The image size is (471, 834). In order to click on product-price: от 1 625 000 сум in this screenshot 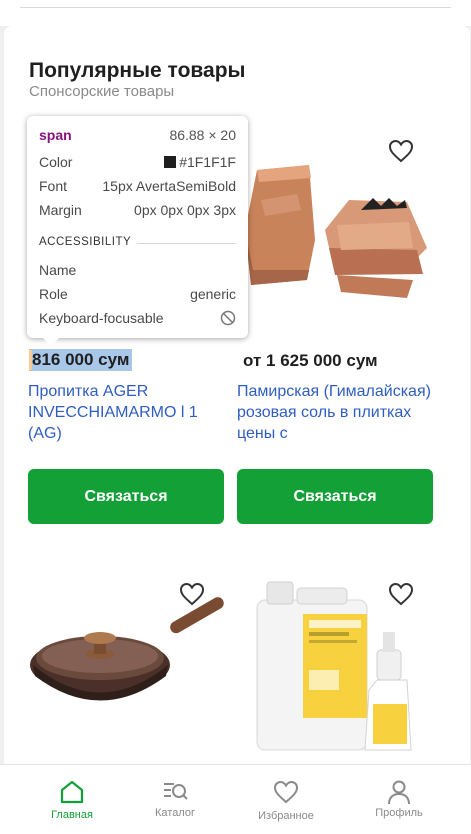, I will do `click(310, 360)`.